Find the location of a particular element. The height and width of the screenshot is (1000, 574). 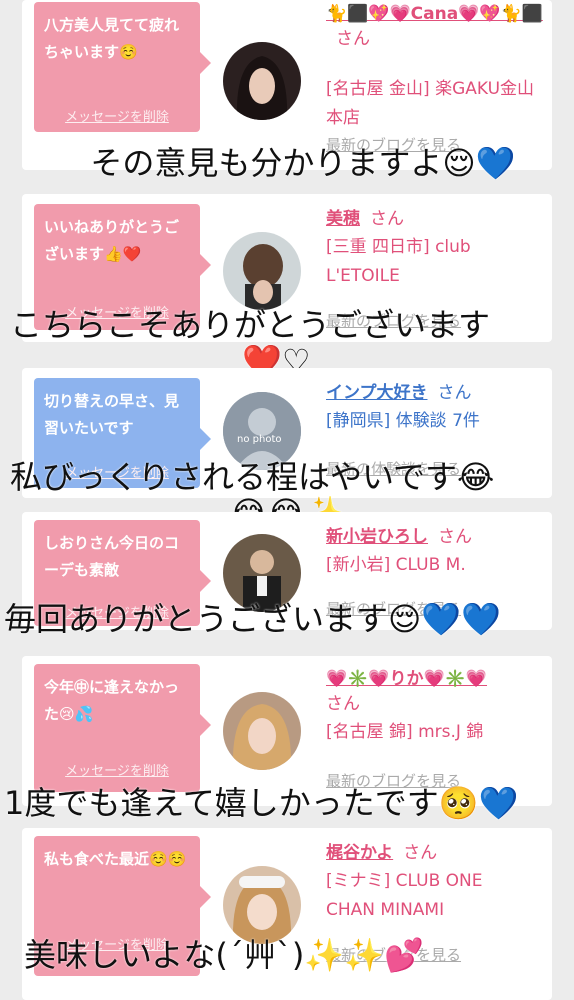

sender-info: 新小岩ひろし さん [新小岩] CLUB M. is located at coordinates (435, 551).